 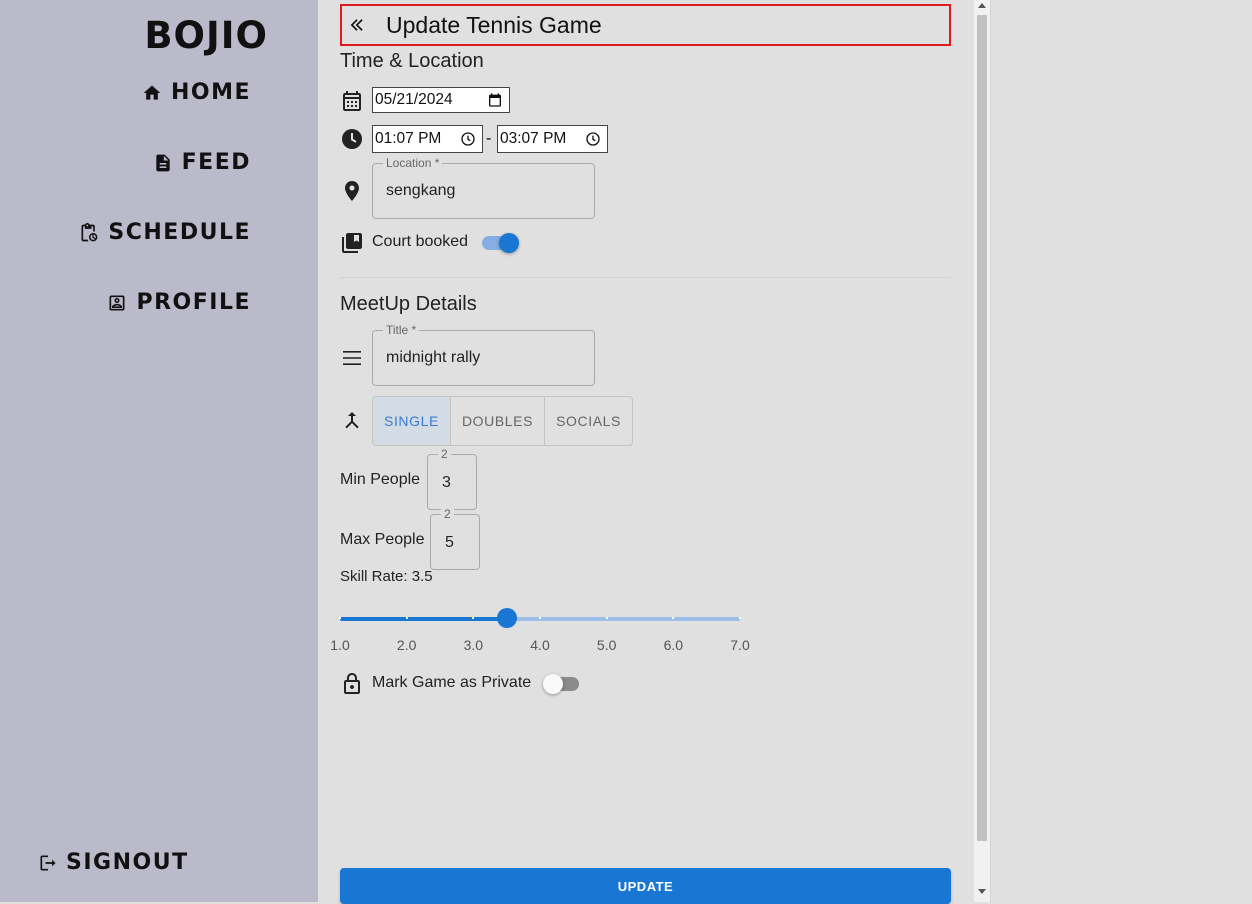 I want to click on slider-tick-label: 3.0, so click(x=473, y=645).